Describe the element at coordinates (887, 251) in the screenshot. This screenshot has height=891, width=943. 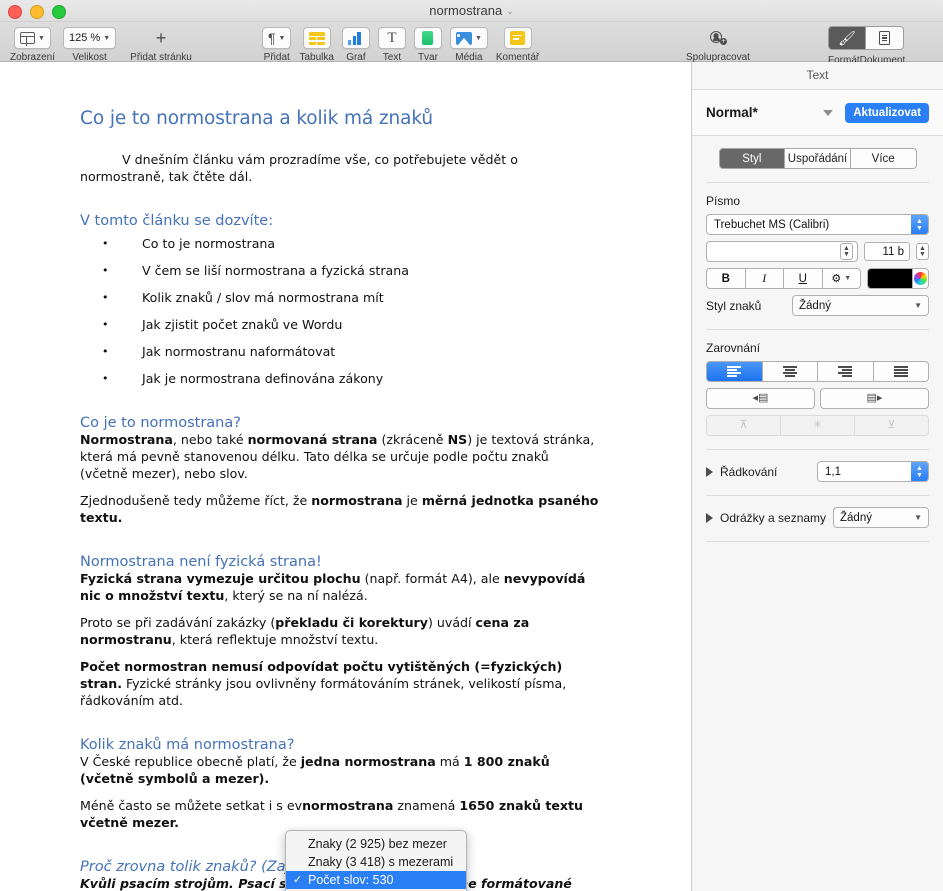
I see `font-size-input: 11 b` at that location.